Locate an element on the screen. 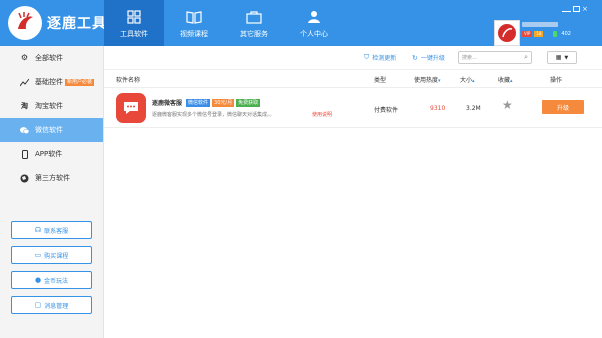  nav-tab-label: 其它服务 is located at coordinates (254, 33).